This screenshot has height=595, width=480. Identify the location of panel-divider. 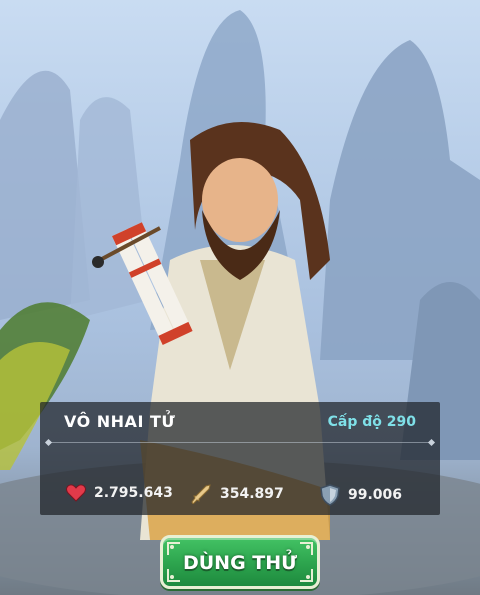
(240, 442).